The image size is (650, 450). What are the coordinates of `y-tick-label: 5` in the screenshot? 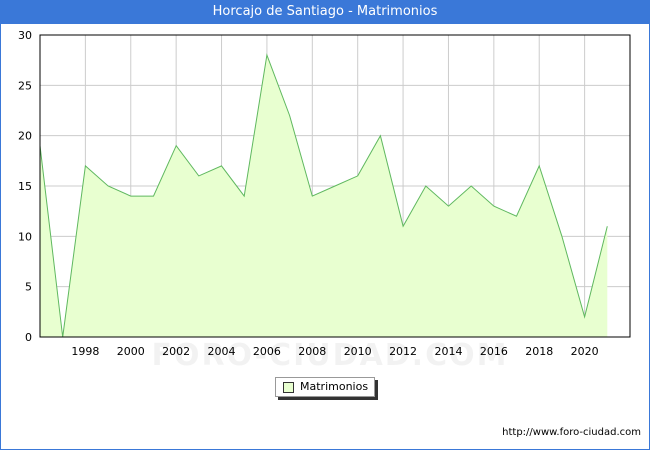 It's located at (28, 287).